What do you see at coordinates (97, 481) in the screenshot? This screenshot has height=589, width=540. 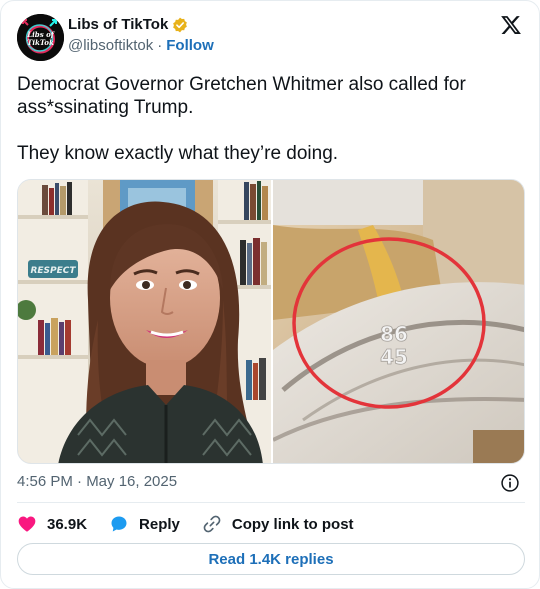 I see `tweet-timestamp: 4:56 PM · May 16, 2025` at bounding box center [97, 481].